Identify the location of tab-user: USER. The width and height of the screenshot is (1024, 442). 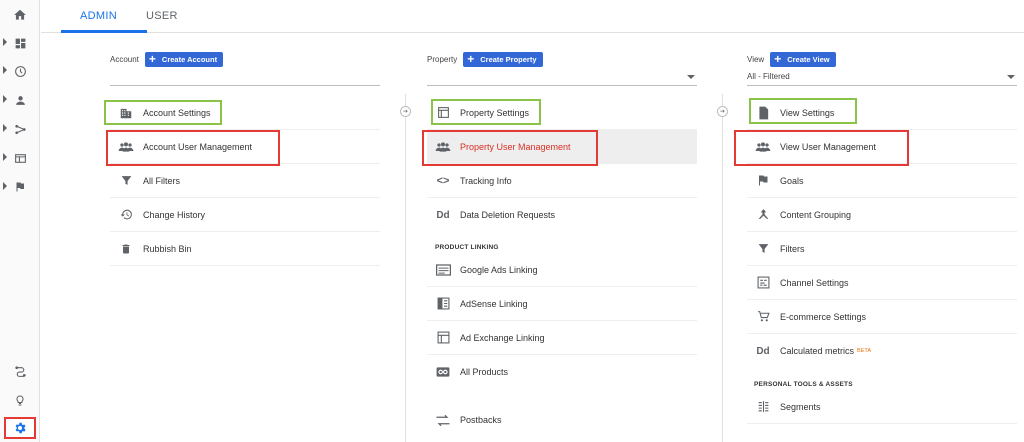
(162, 16).